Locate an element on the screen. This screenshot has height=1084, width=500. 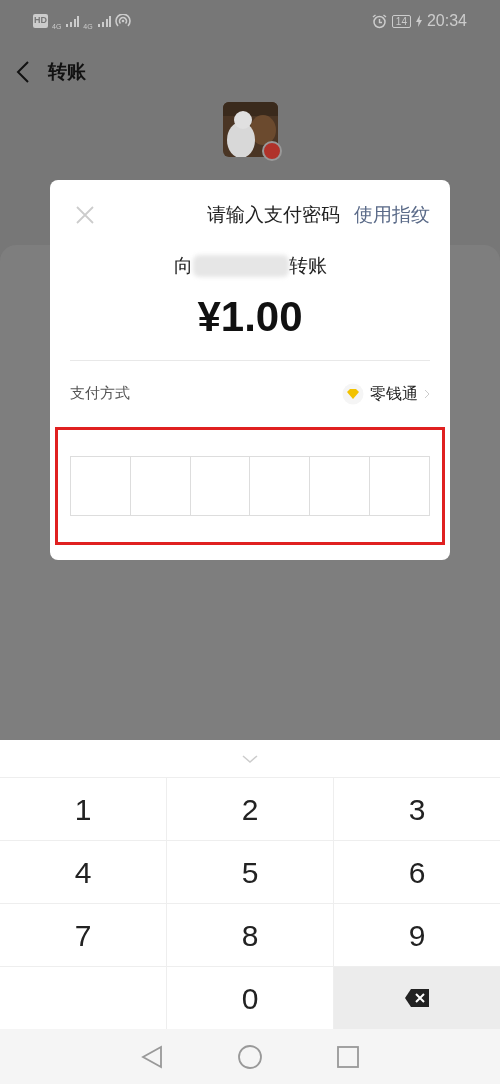
status-time: 20:34 is located at coordinates (446, 21).